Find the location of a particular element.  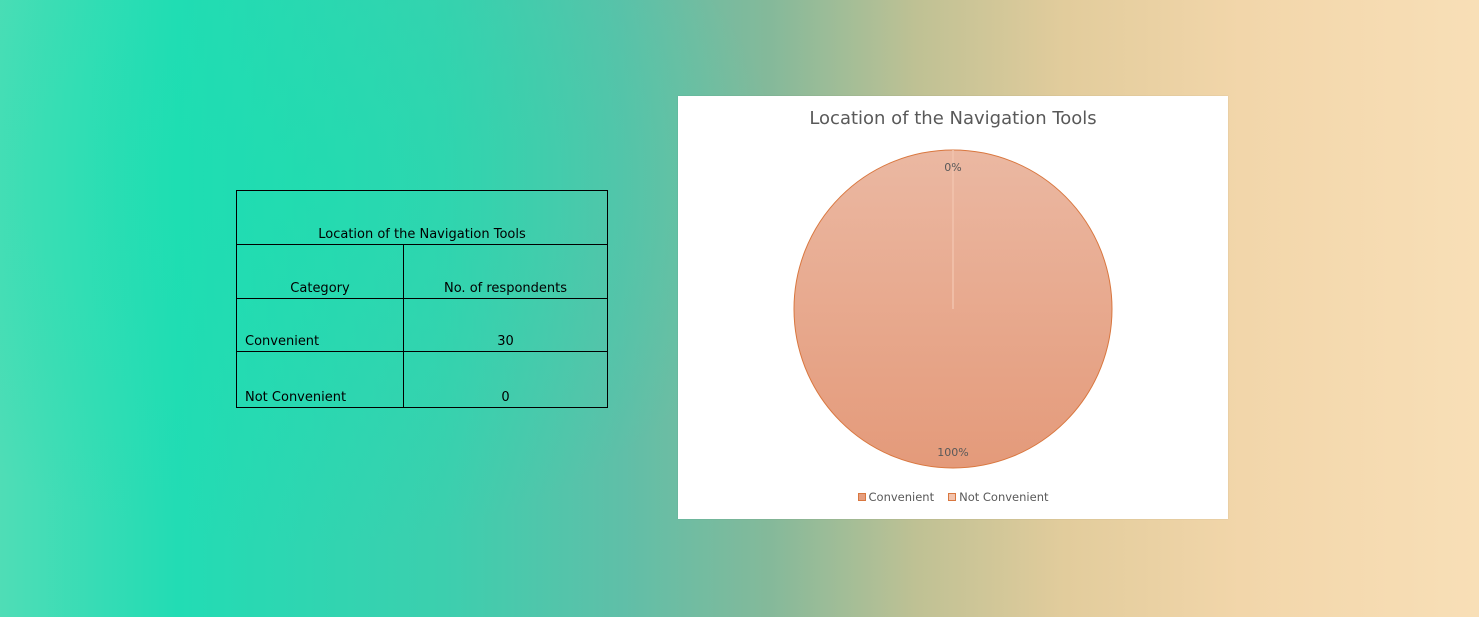

table-header-row: Category No. of respondents is located at coordinates (422, 271).